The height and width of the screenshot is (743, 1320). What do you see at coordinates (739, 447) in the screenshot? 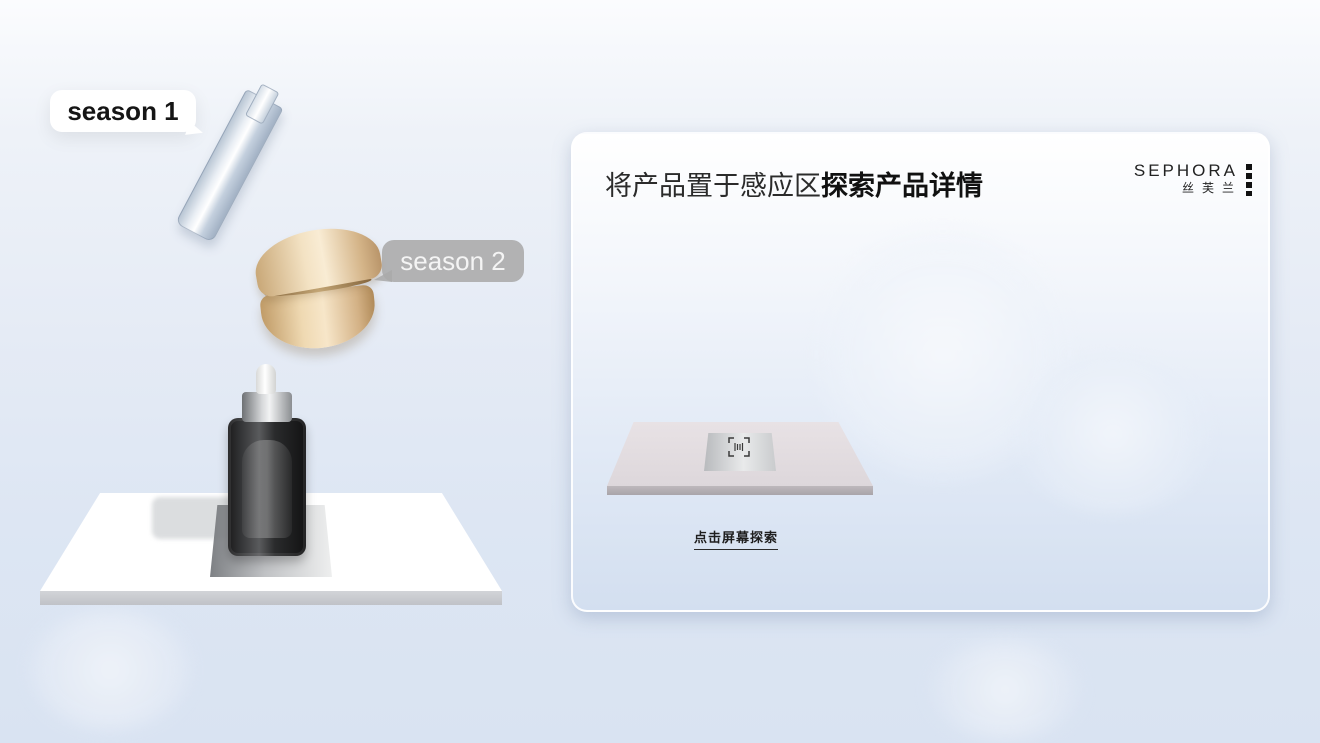
I see `scan-frame-icon` at bounding box center [739, 447].